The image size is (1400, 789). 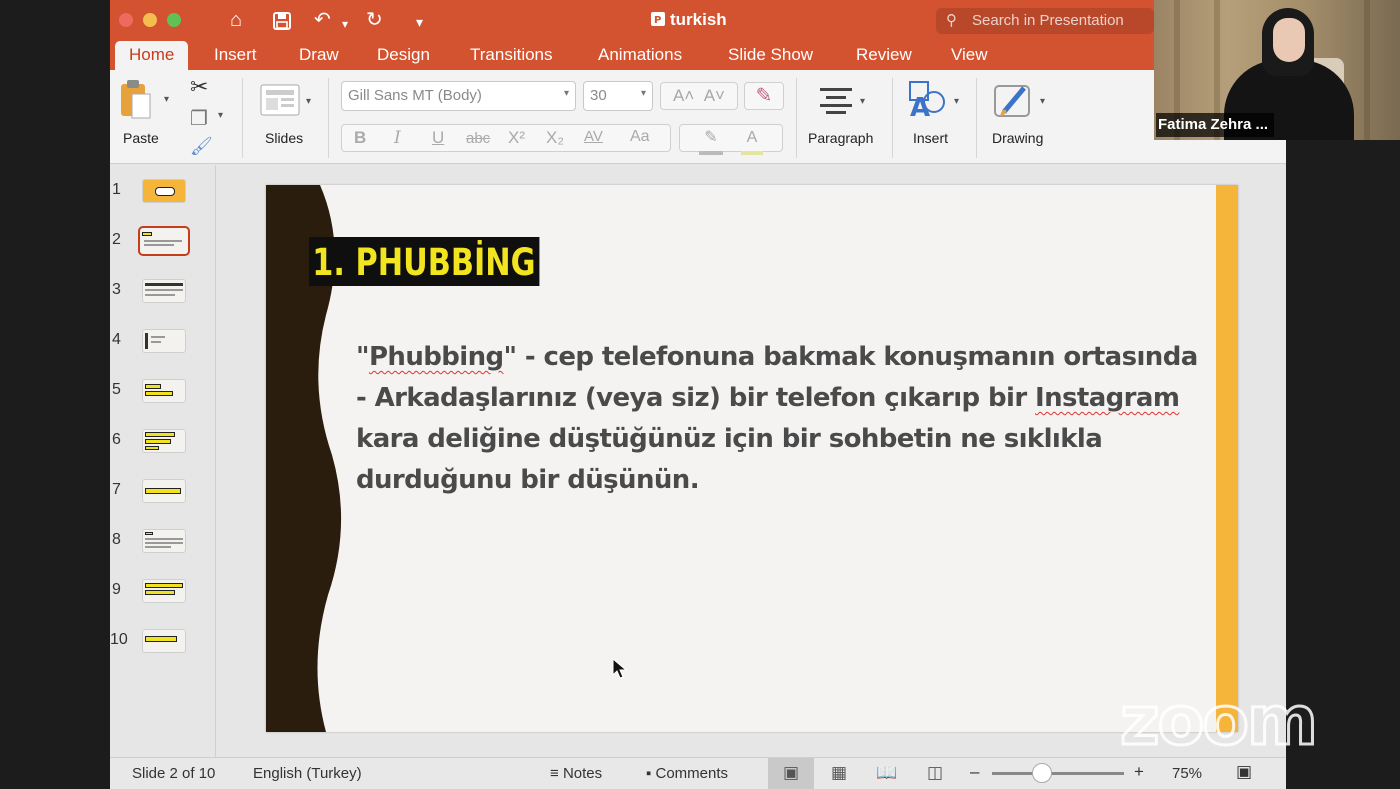 I want to click on slide-layout-icon, so click(x=280, y=100).